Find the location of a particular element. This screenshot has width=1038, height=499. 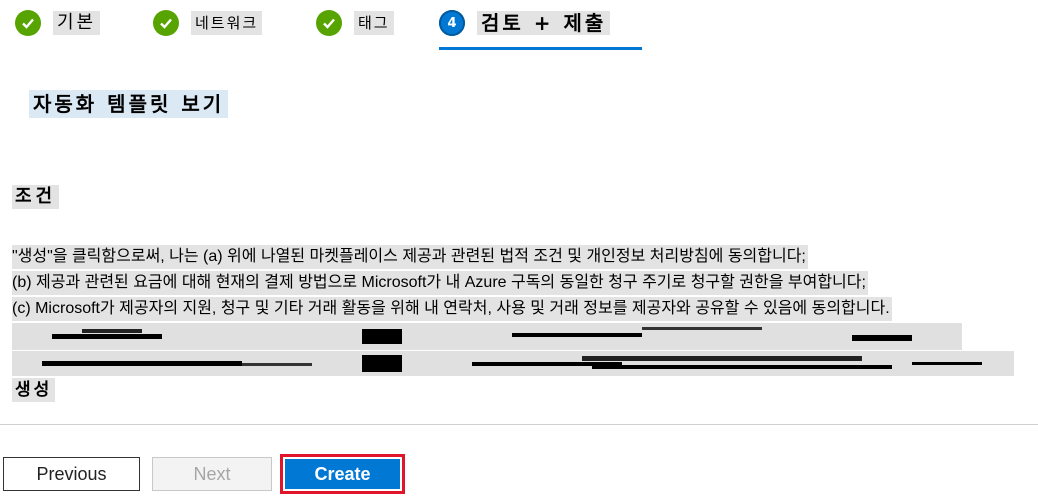

step-networking: 네트워크 is located at coordinates (208, 23).